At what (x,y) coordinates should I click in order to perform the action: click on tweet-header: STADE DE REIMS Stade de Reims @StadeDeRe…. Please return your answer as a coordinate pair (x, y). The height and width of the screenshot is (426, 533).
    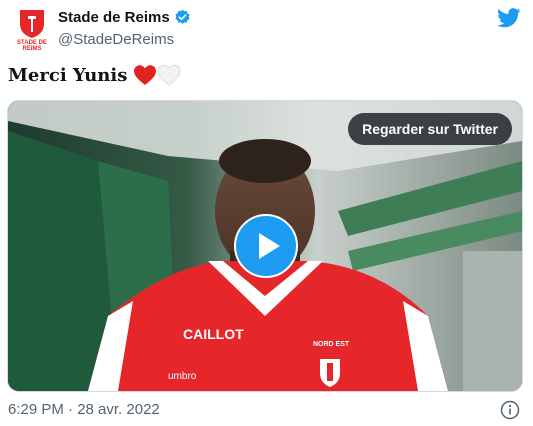
    Looking at the image, I should click on (266, 30).